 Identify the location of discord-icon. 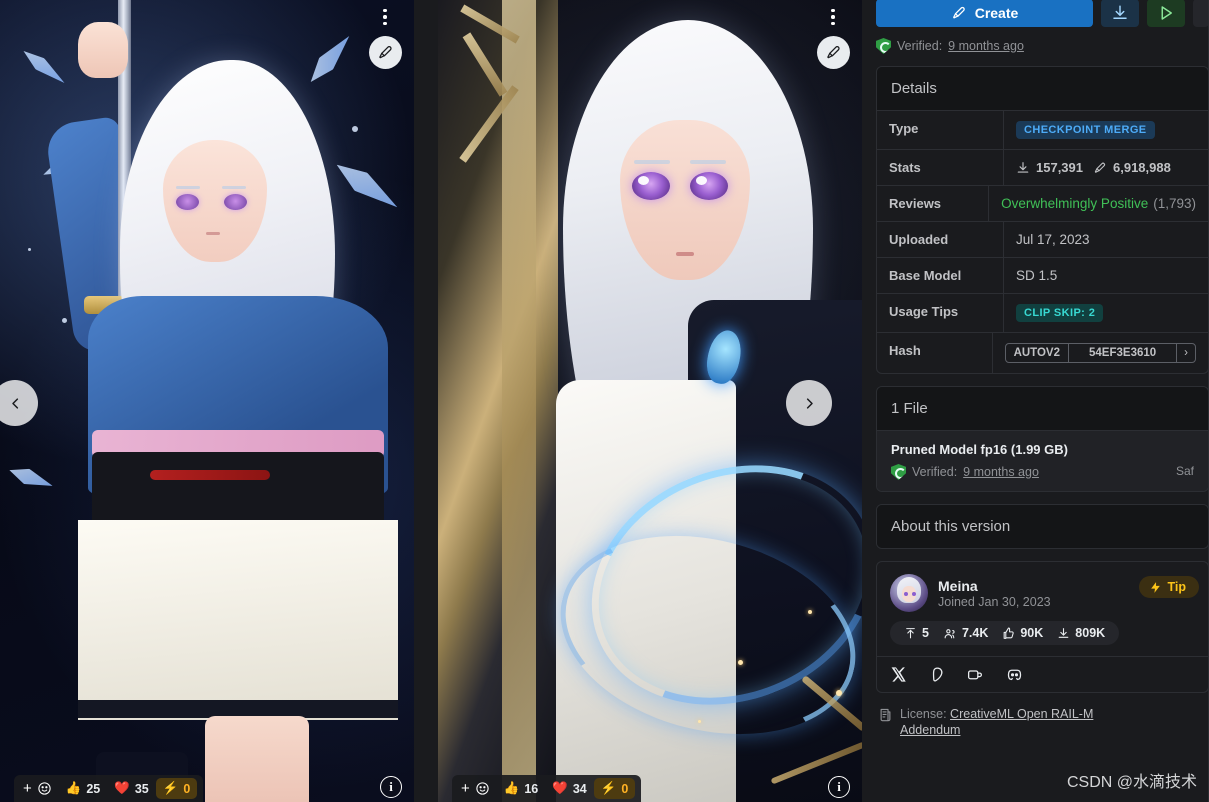
(1014, 674).